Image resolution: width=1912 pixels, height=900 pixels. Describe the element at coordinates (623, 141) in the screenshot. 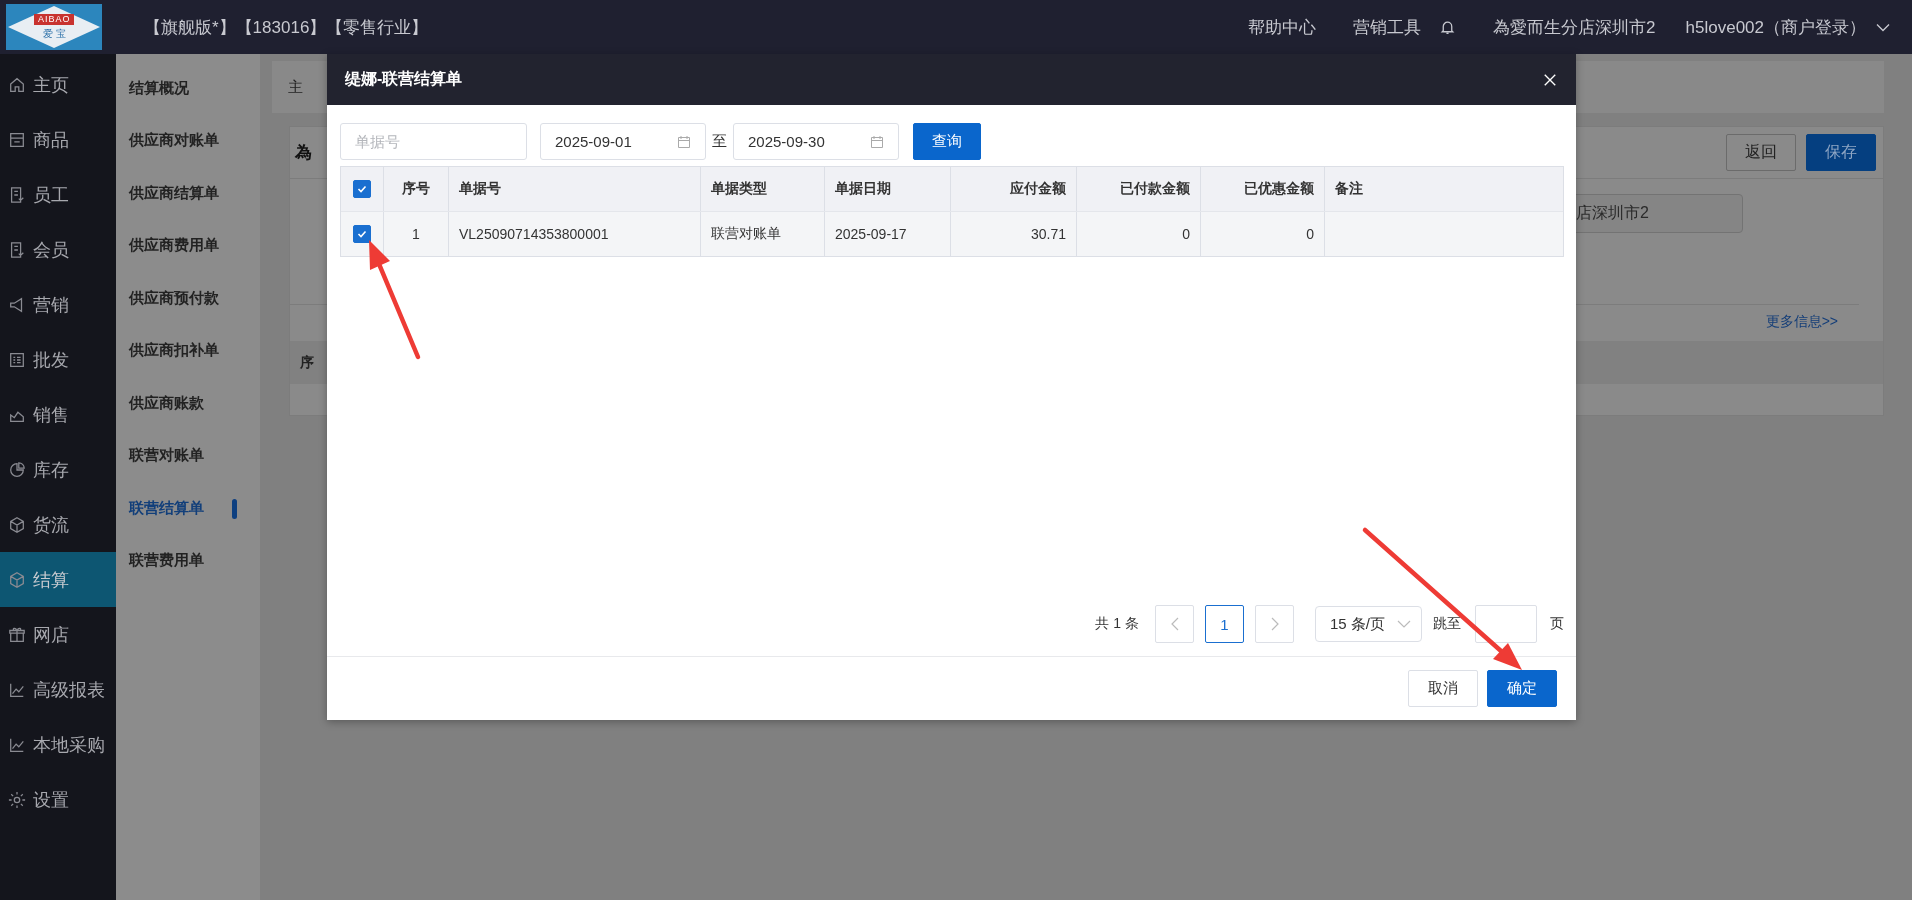

I see `date-field: 2025-09-01` at that location.